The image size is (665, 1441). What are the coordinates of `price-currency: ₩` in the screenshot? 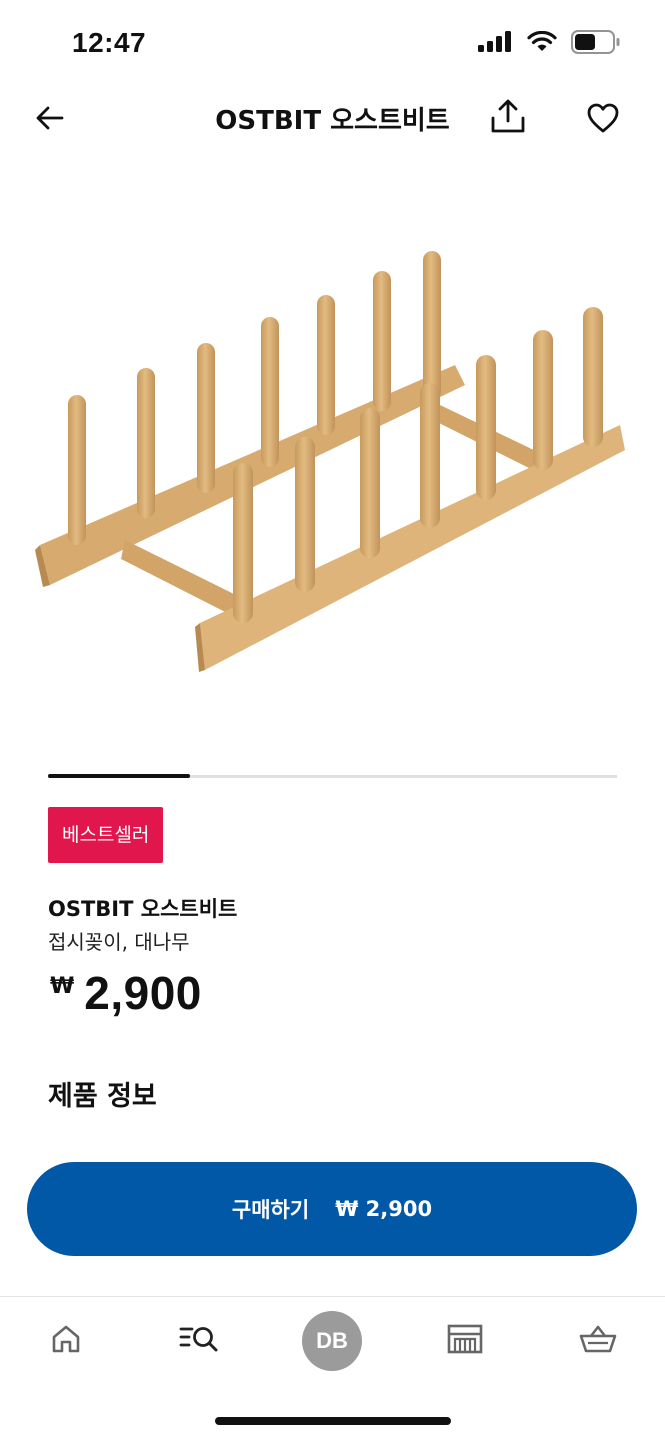 It's located at (62, 986).